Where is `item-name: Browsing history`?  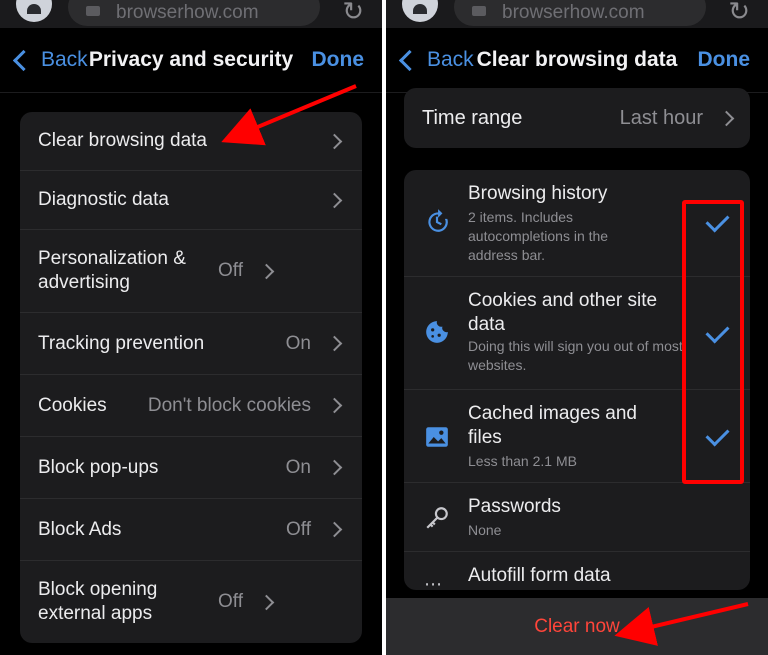
item-name: Browsing history is located at coordinates (538, 193).